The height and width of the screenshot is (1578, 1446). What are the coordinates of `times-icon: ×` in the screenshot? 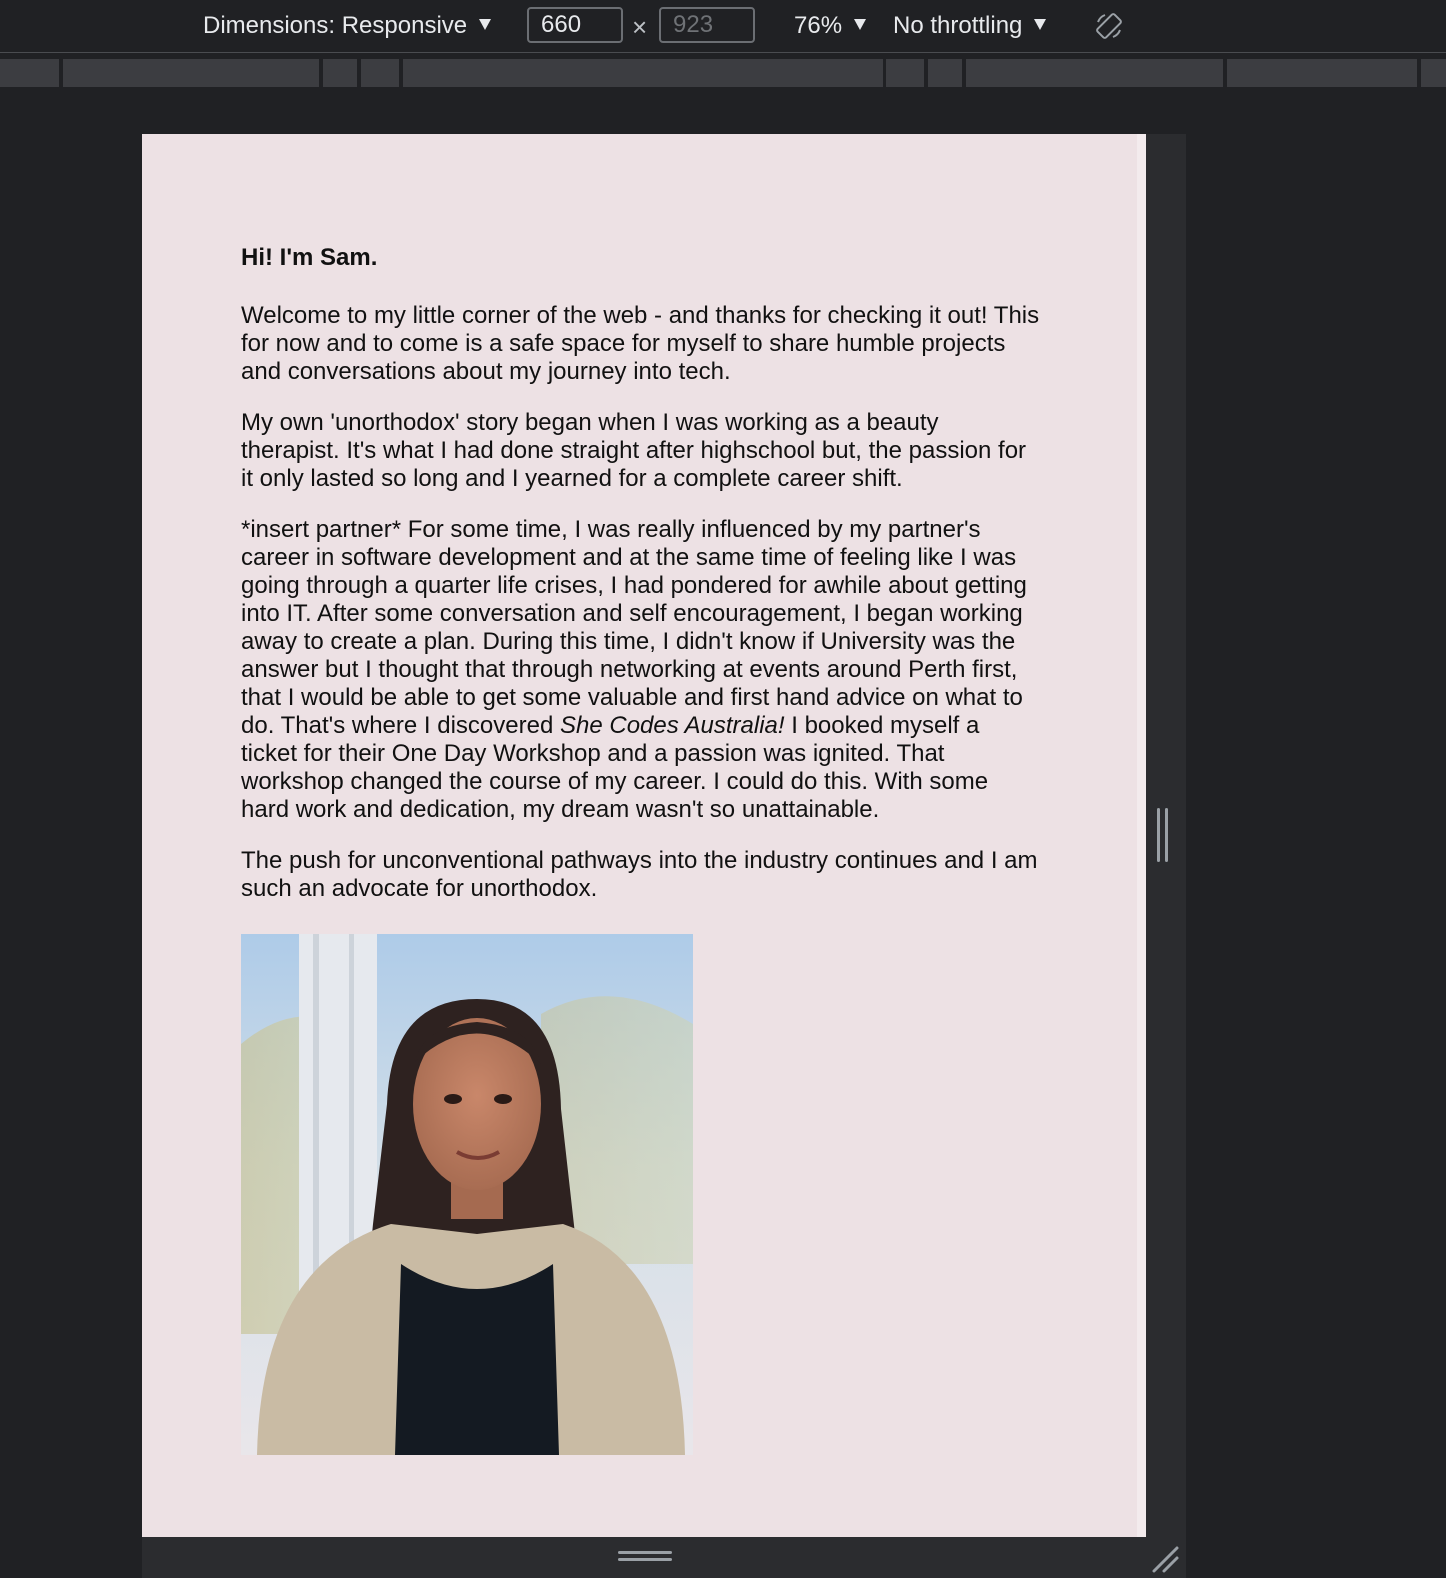 It's located at (640, 27).